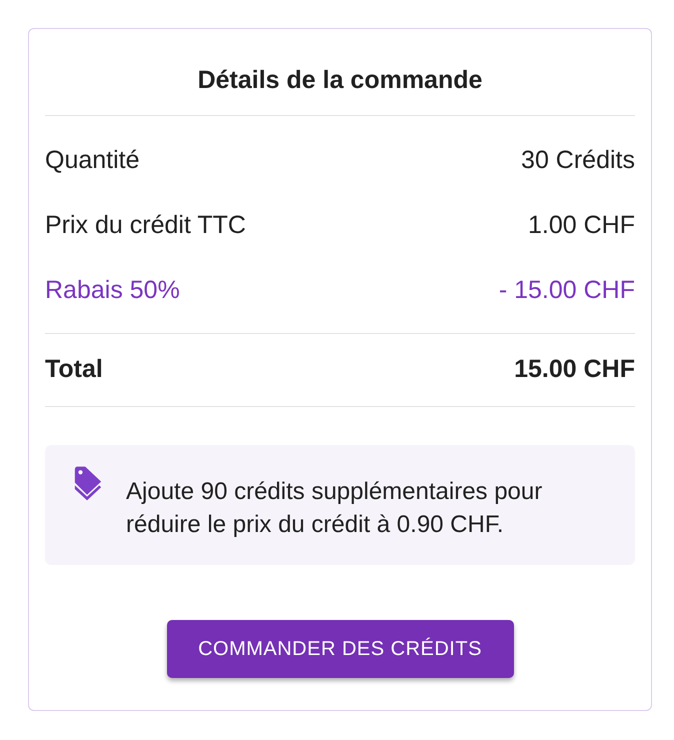 The width and height of the screenshot is (674, 740). I want to click on row-value: 30 Crédits, so click(578, 160).